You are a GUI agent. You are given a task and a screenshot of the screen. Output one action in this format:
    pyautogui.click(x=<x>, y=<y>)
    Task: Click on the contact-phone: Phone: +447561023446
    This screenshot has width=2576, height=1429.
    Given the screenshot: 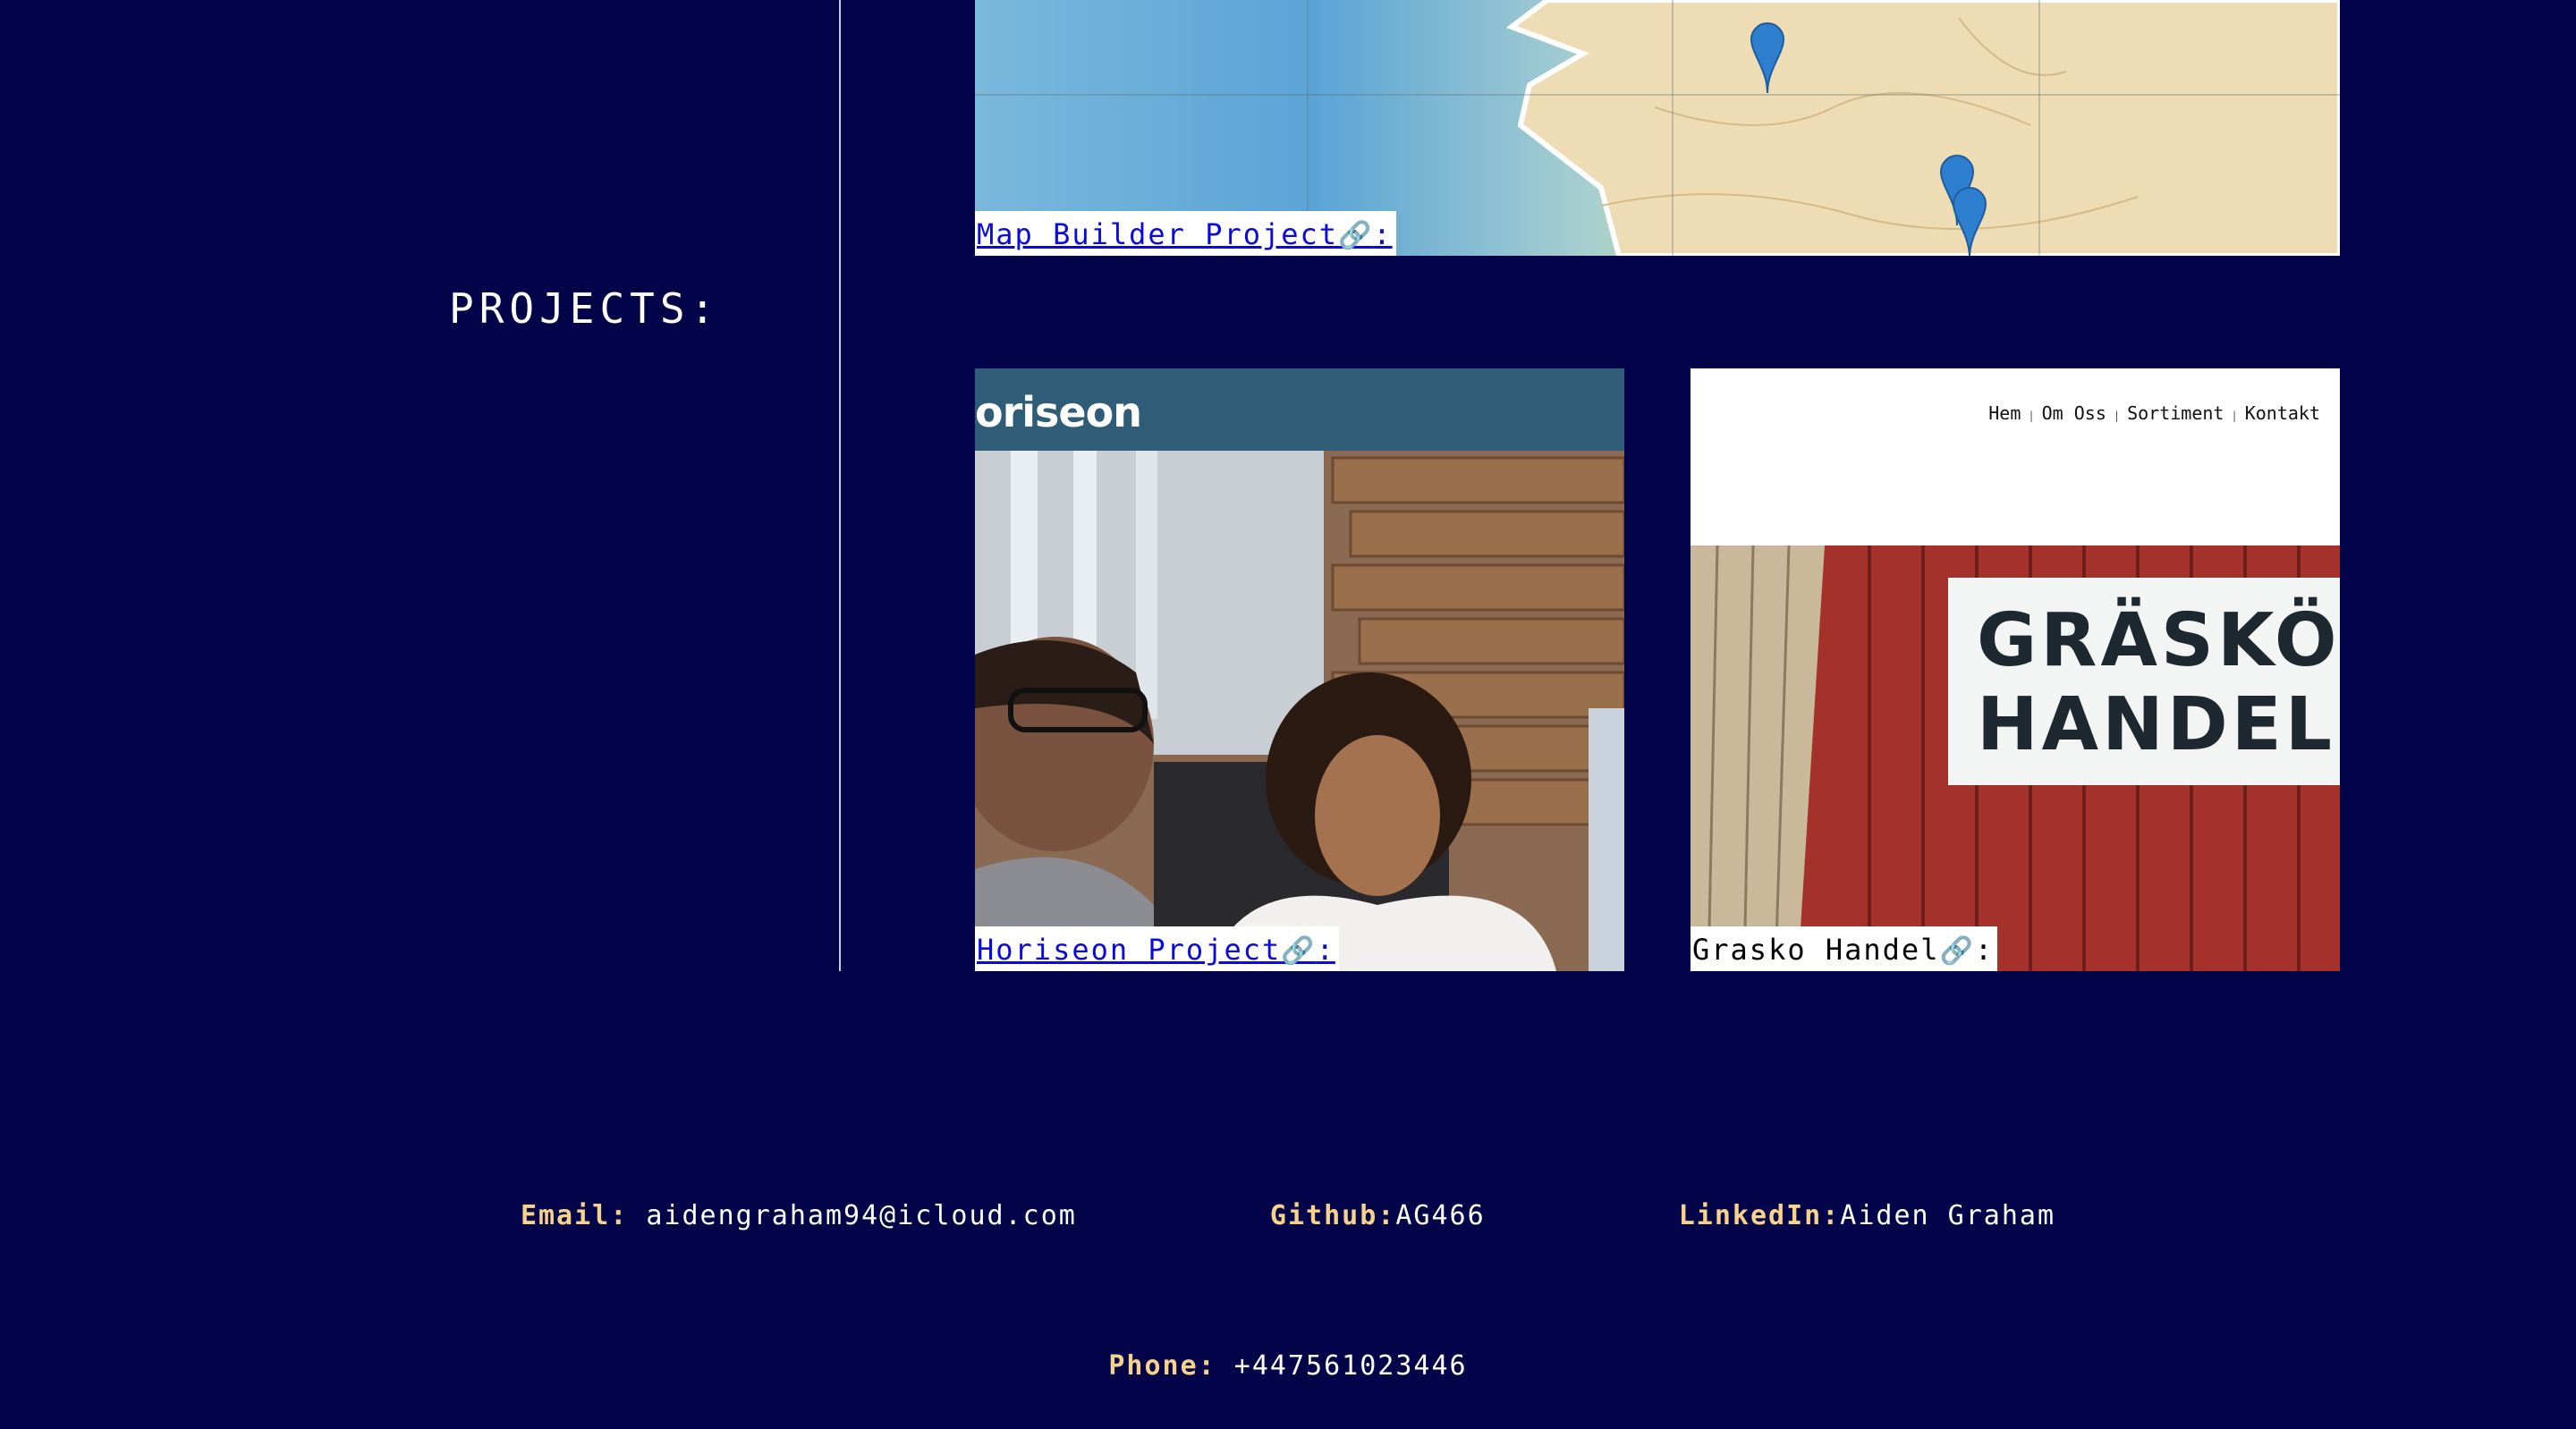 What is the action you would take?
    pyautogui.click(x=1287, y=1366)
    